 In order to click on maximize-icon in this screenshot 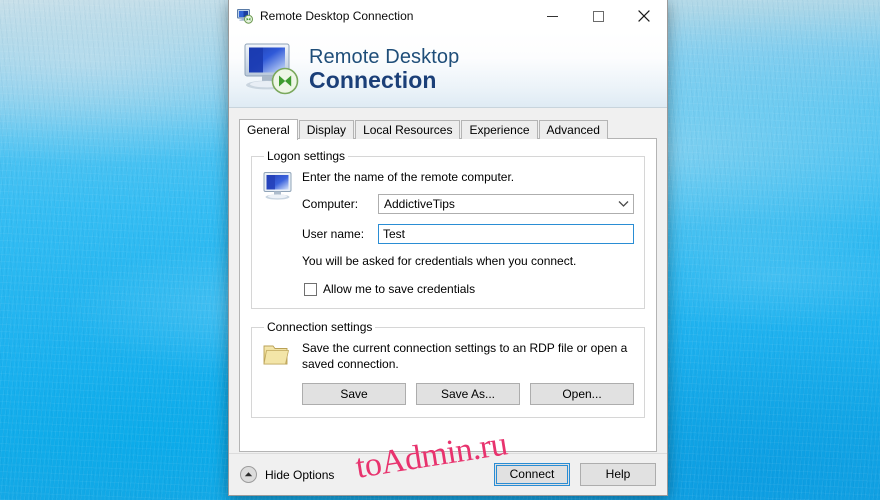, I will do `click(598, 16)`.